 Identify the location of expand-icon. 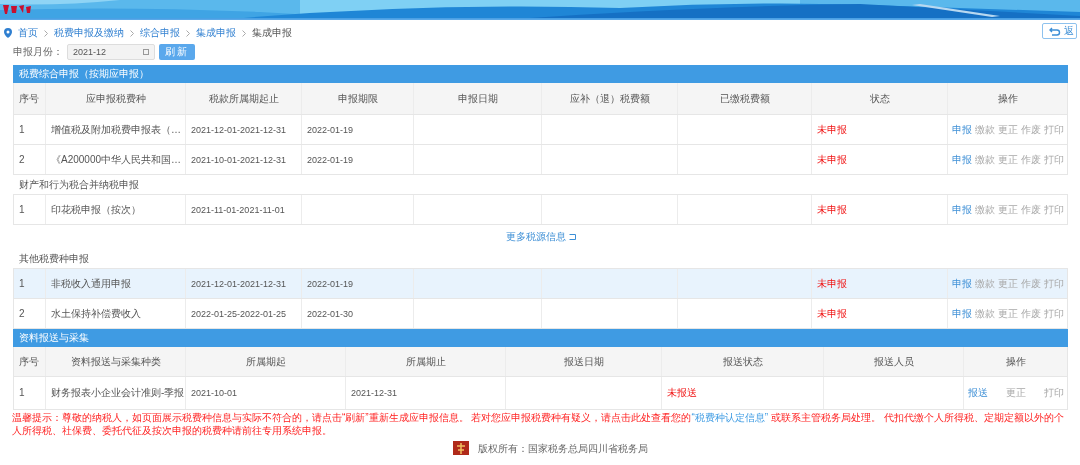
(572, 237).